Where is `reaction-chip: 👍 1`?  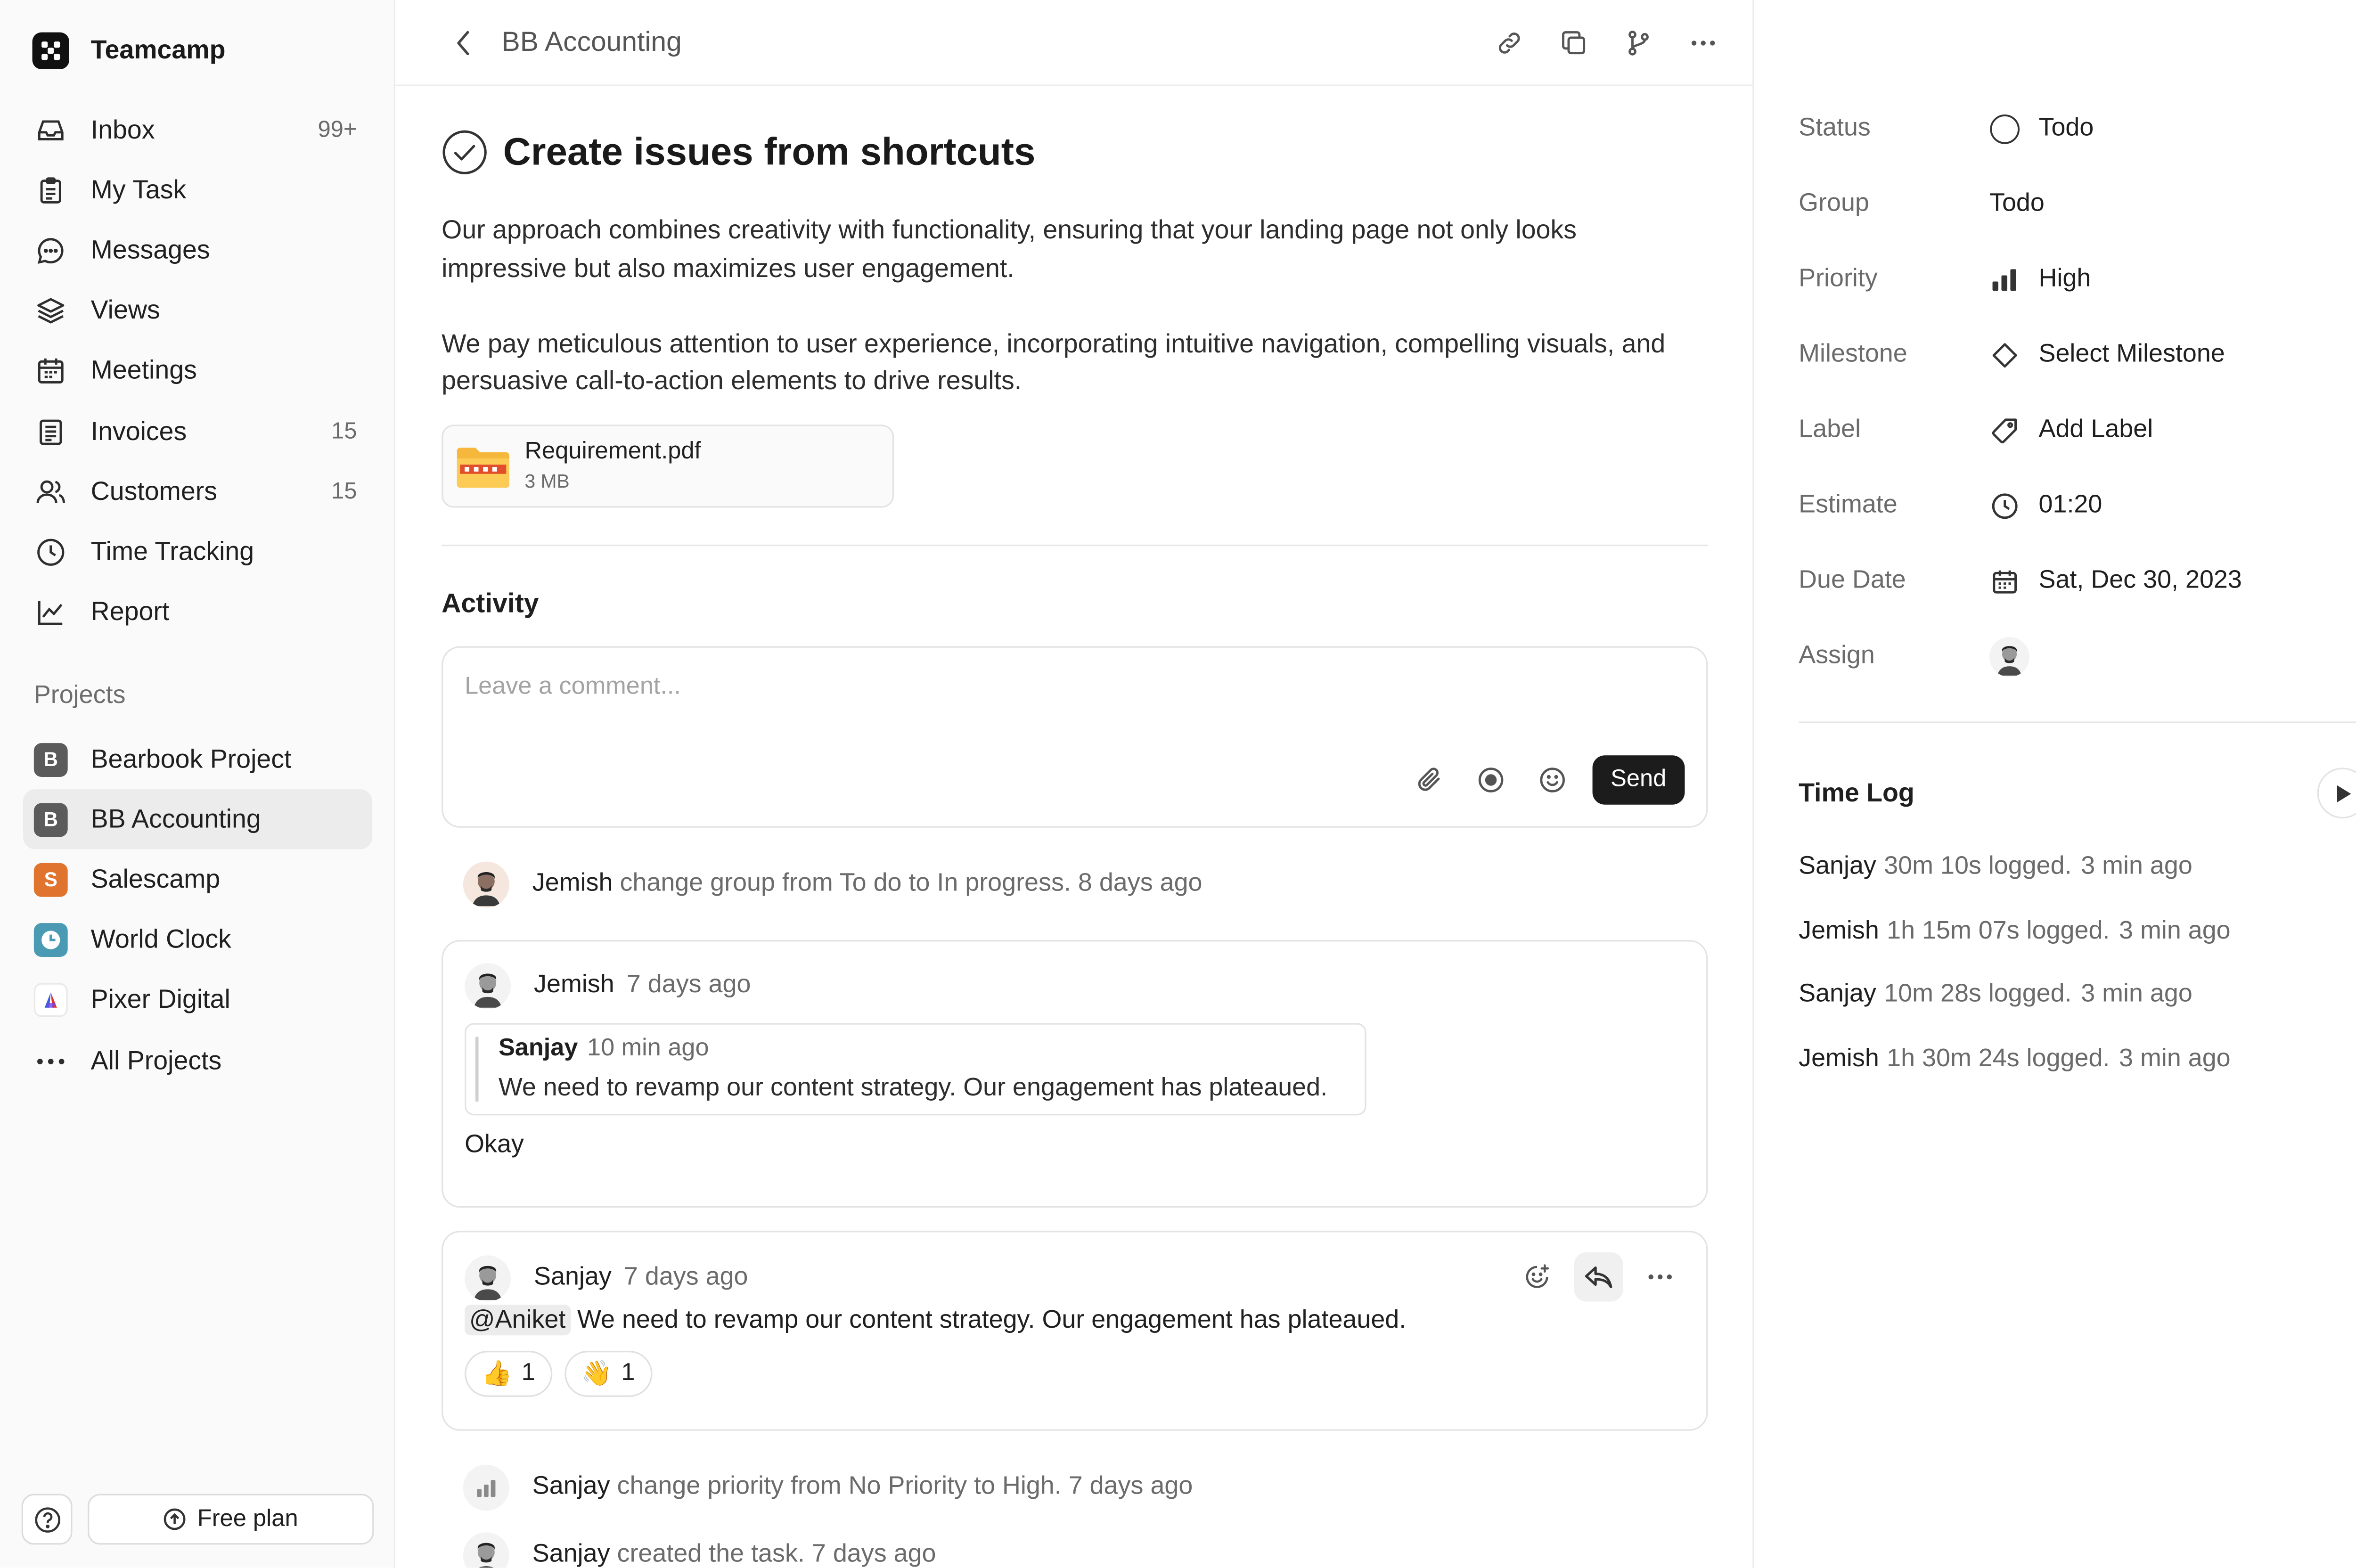 reaction-chip: 👍 1 is located at coordinates (508, 1373).